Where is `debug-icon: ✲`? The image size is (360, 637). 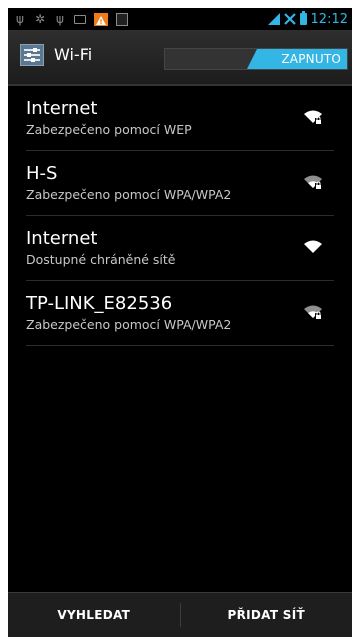
debug-icon: ✲ is located at coordinates (40, 19).